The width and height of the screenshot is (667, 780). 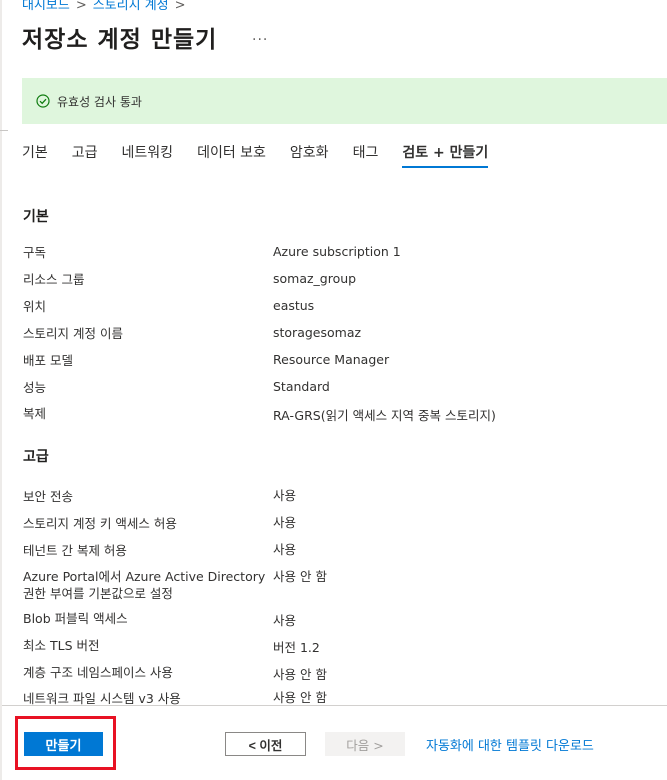 I want to click on row-label: 계층 구조 네임스페이스 사용, so click(x=98, y=672).